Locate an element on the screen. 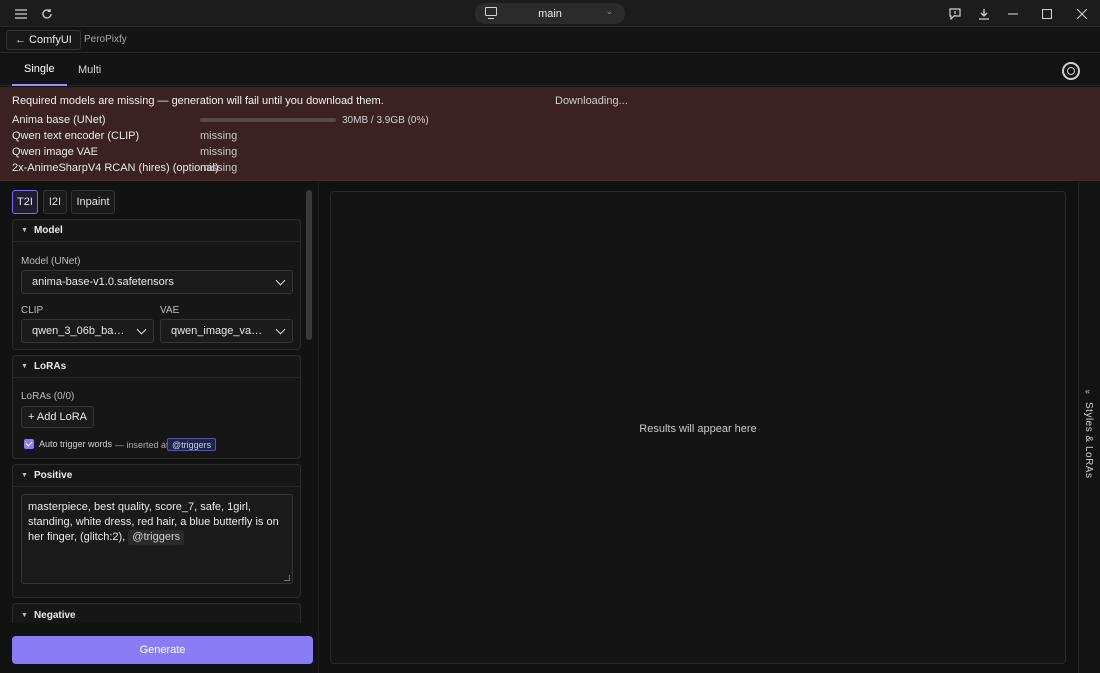  trigger-token: @triggers is located at coordinates (156, 537).